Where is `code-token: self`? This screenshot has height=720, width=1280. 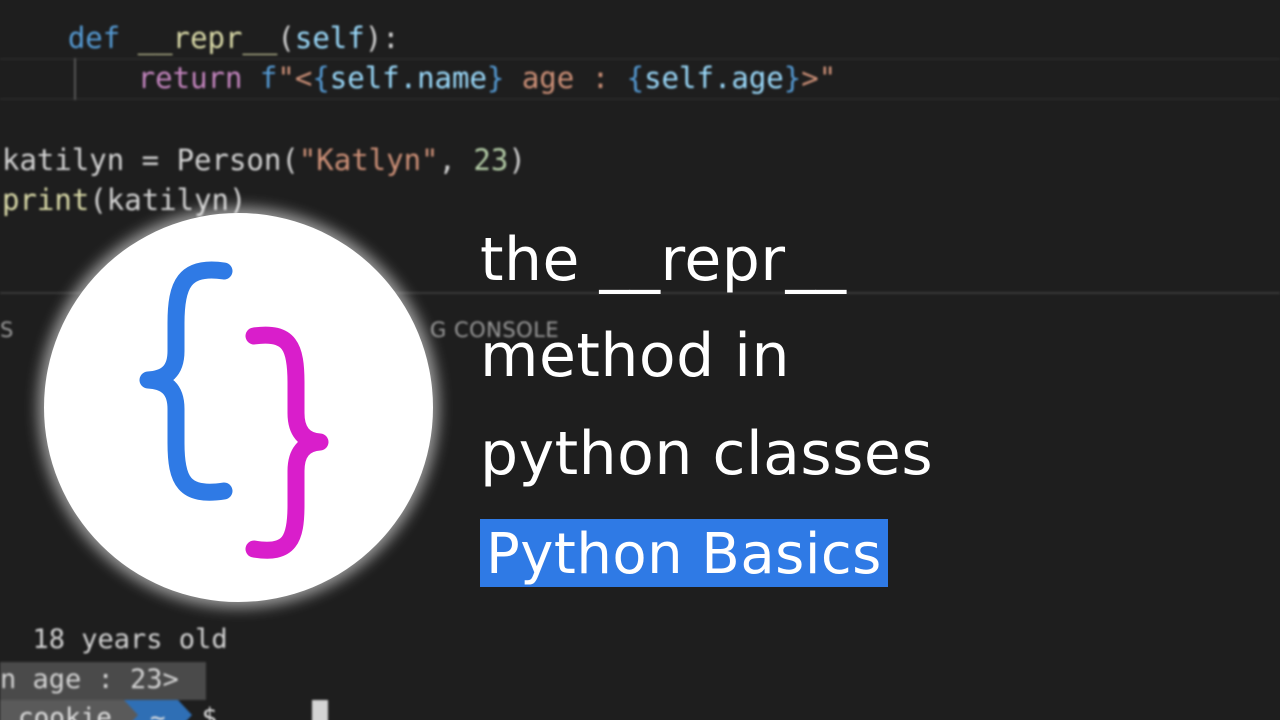 code-token: self is located at coordinates (329, 38).